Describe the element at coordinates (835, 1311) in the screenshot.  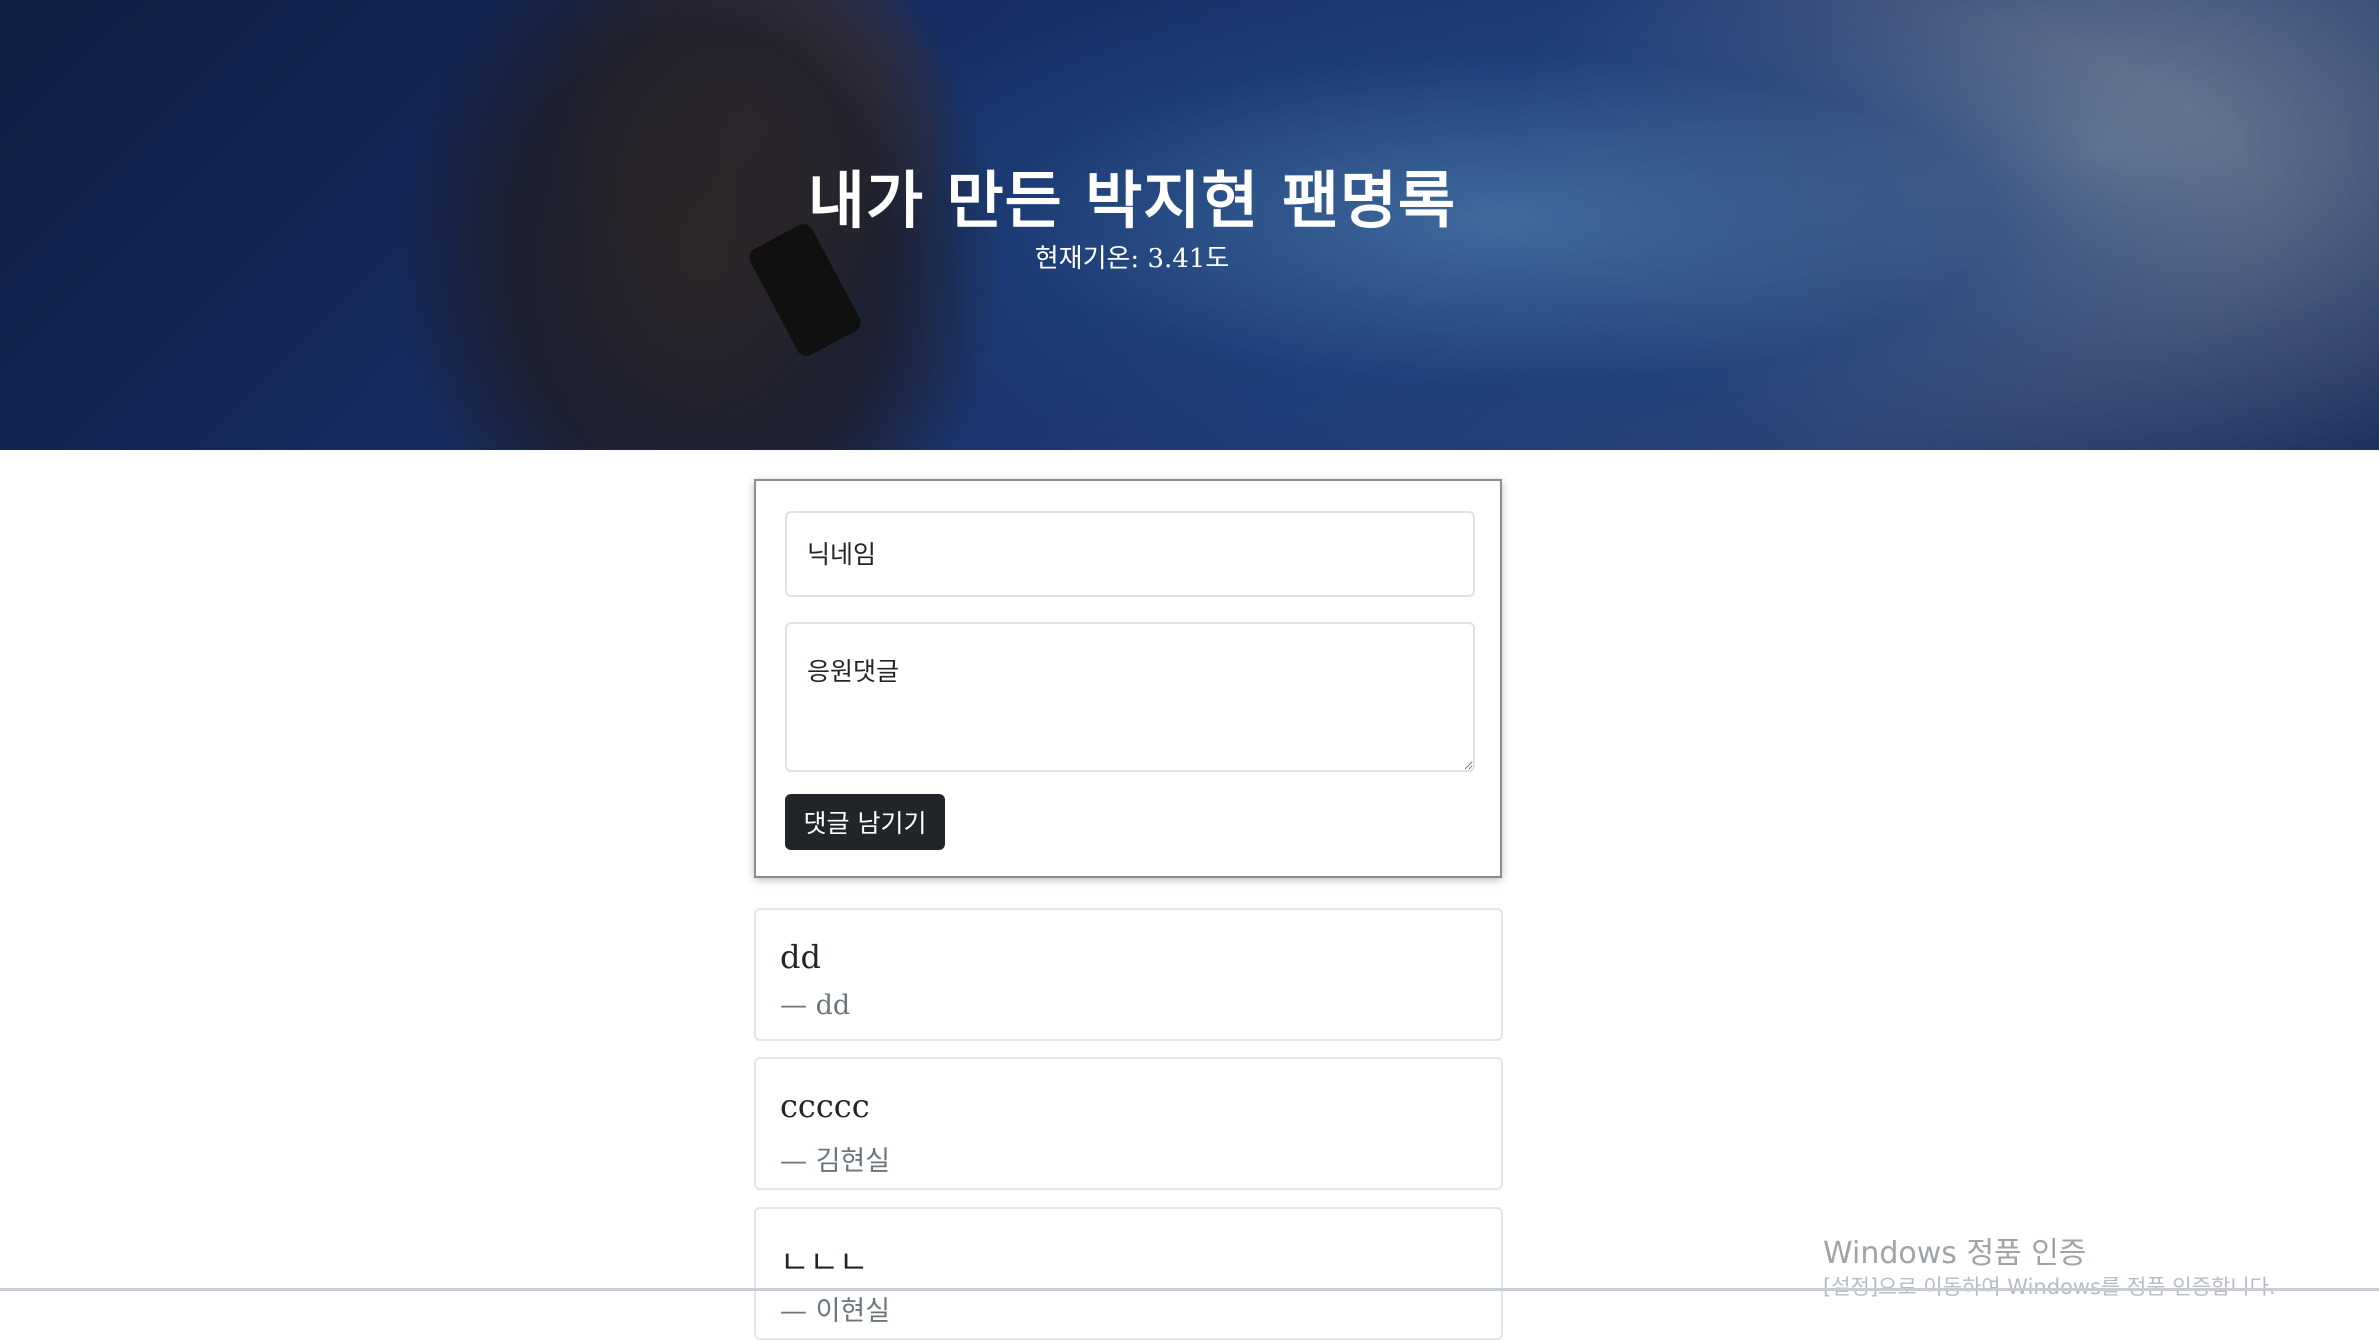
I see `comment-author: — 이현실` at that location.